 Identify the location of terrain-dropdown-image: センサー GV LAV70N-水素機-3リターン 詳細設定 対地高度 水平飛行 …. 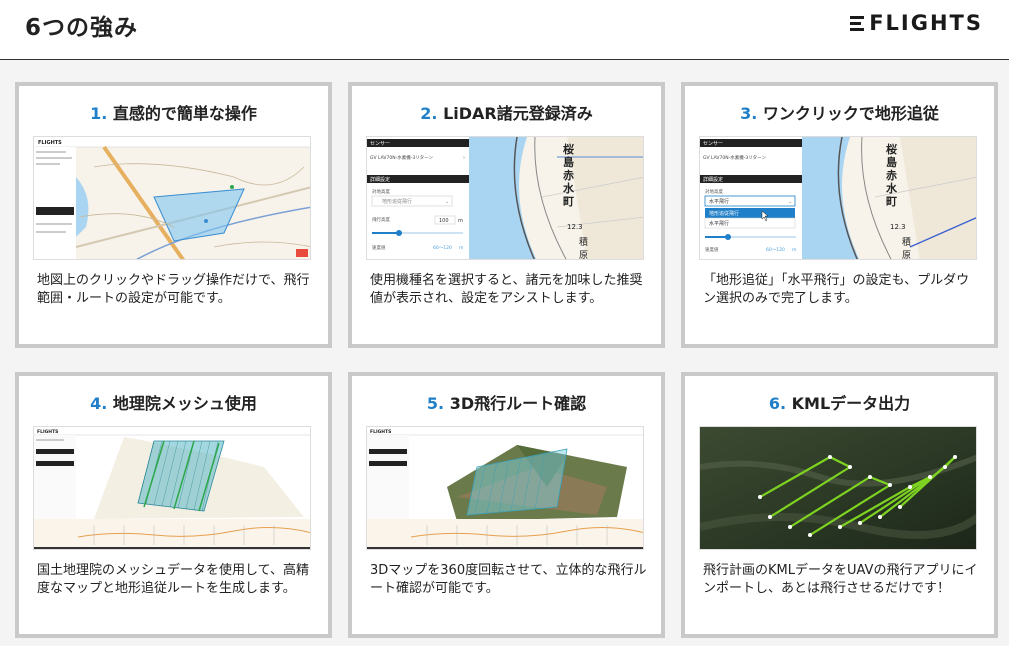
(838, 198).